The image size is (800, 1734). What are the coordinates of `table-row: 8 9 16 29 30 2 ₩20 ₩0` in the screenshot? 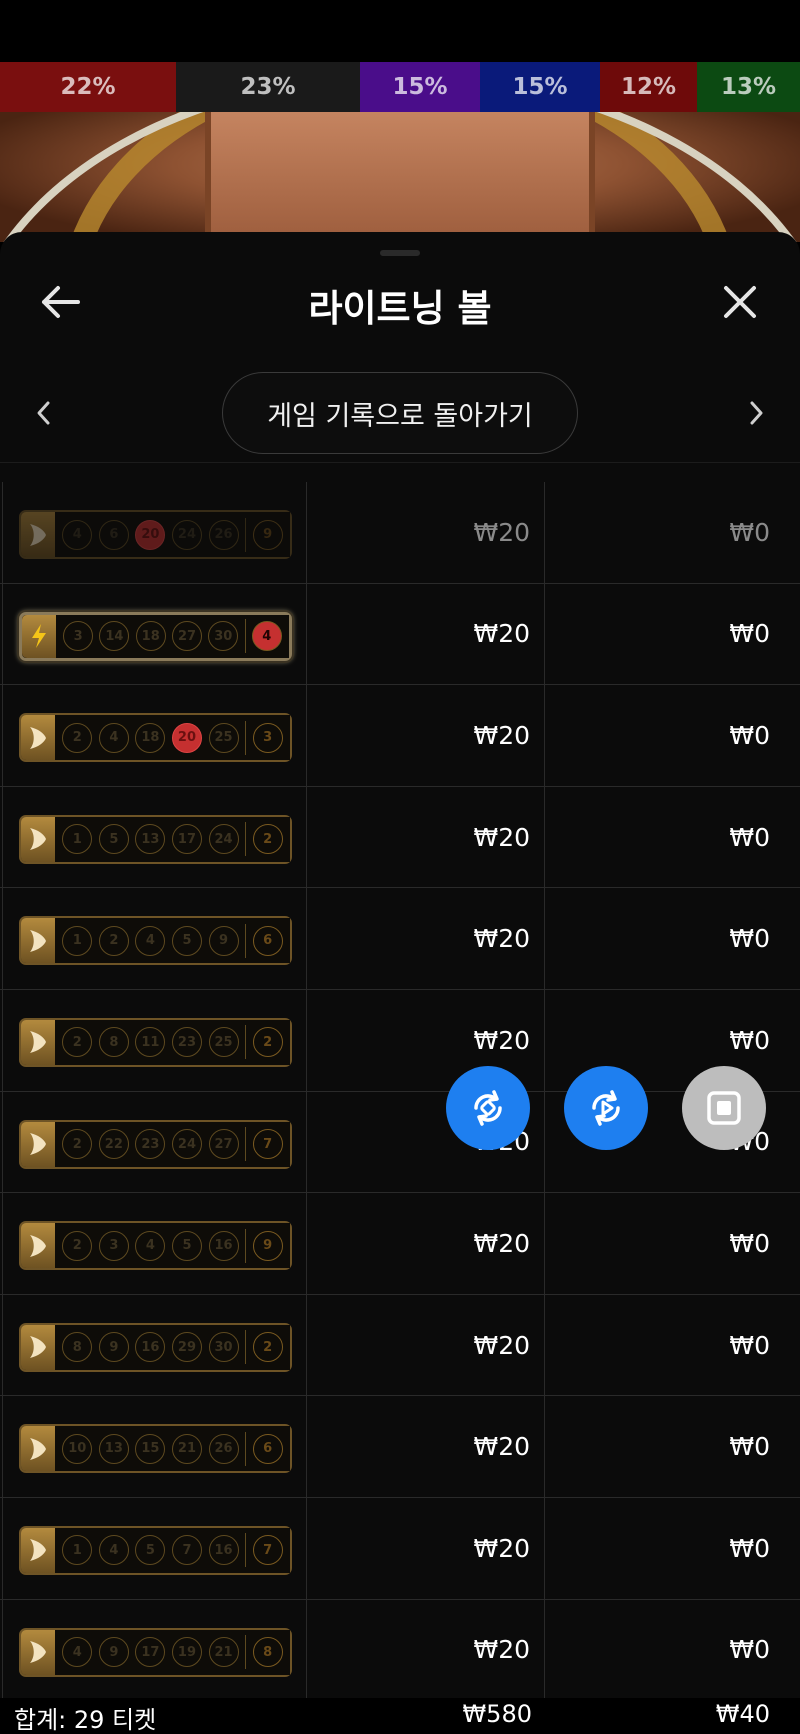 It's located at (400, 1345).